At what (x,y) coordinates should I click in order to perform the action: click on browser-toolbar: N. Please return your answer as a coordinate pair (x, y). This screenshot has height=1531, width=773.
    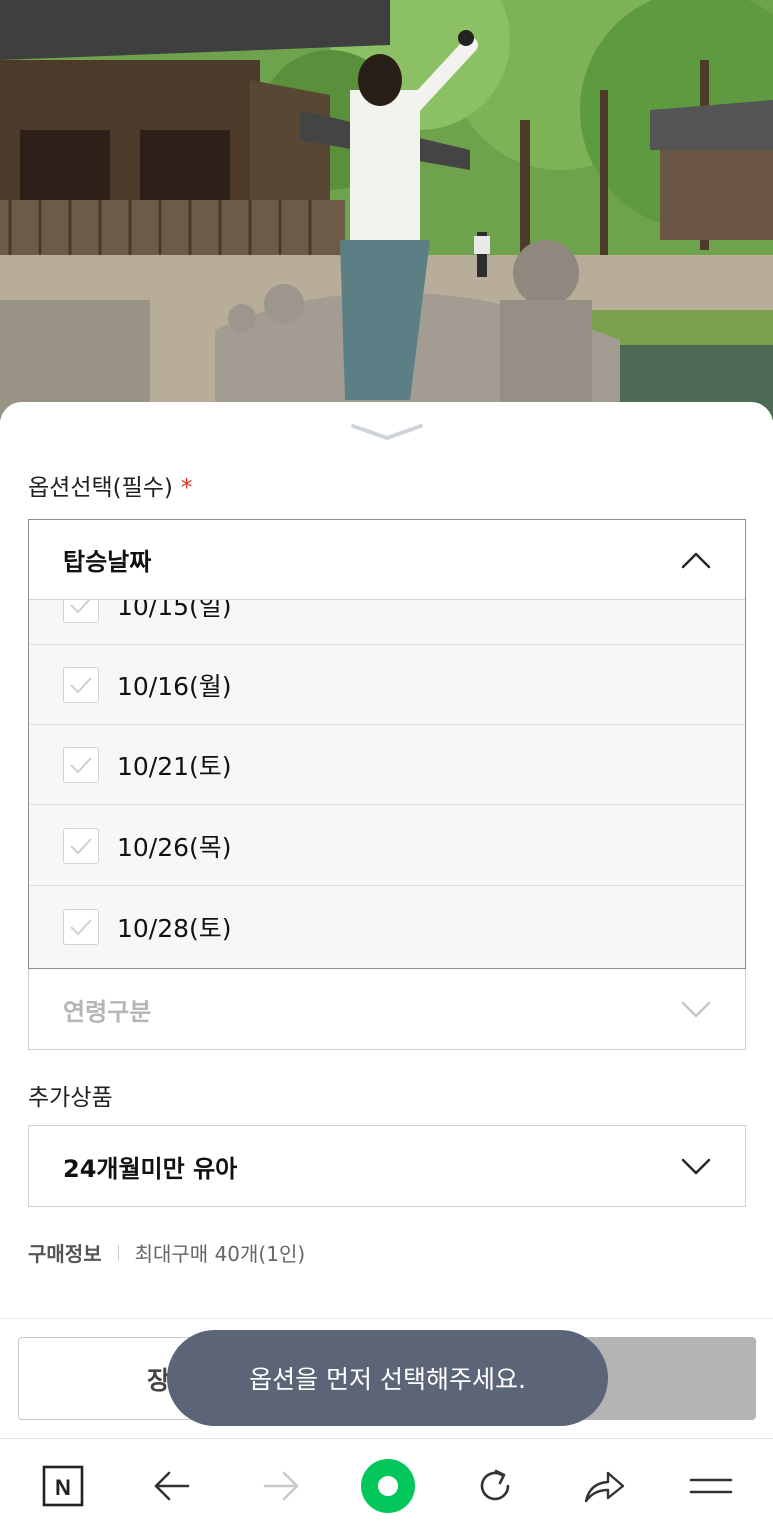
    Looking at the image, I should click on (386, 1484).